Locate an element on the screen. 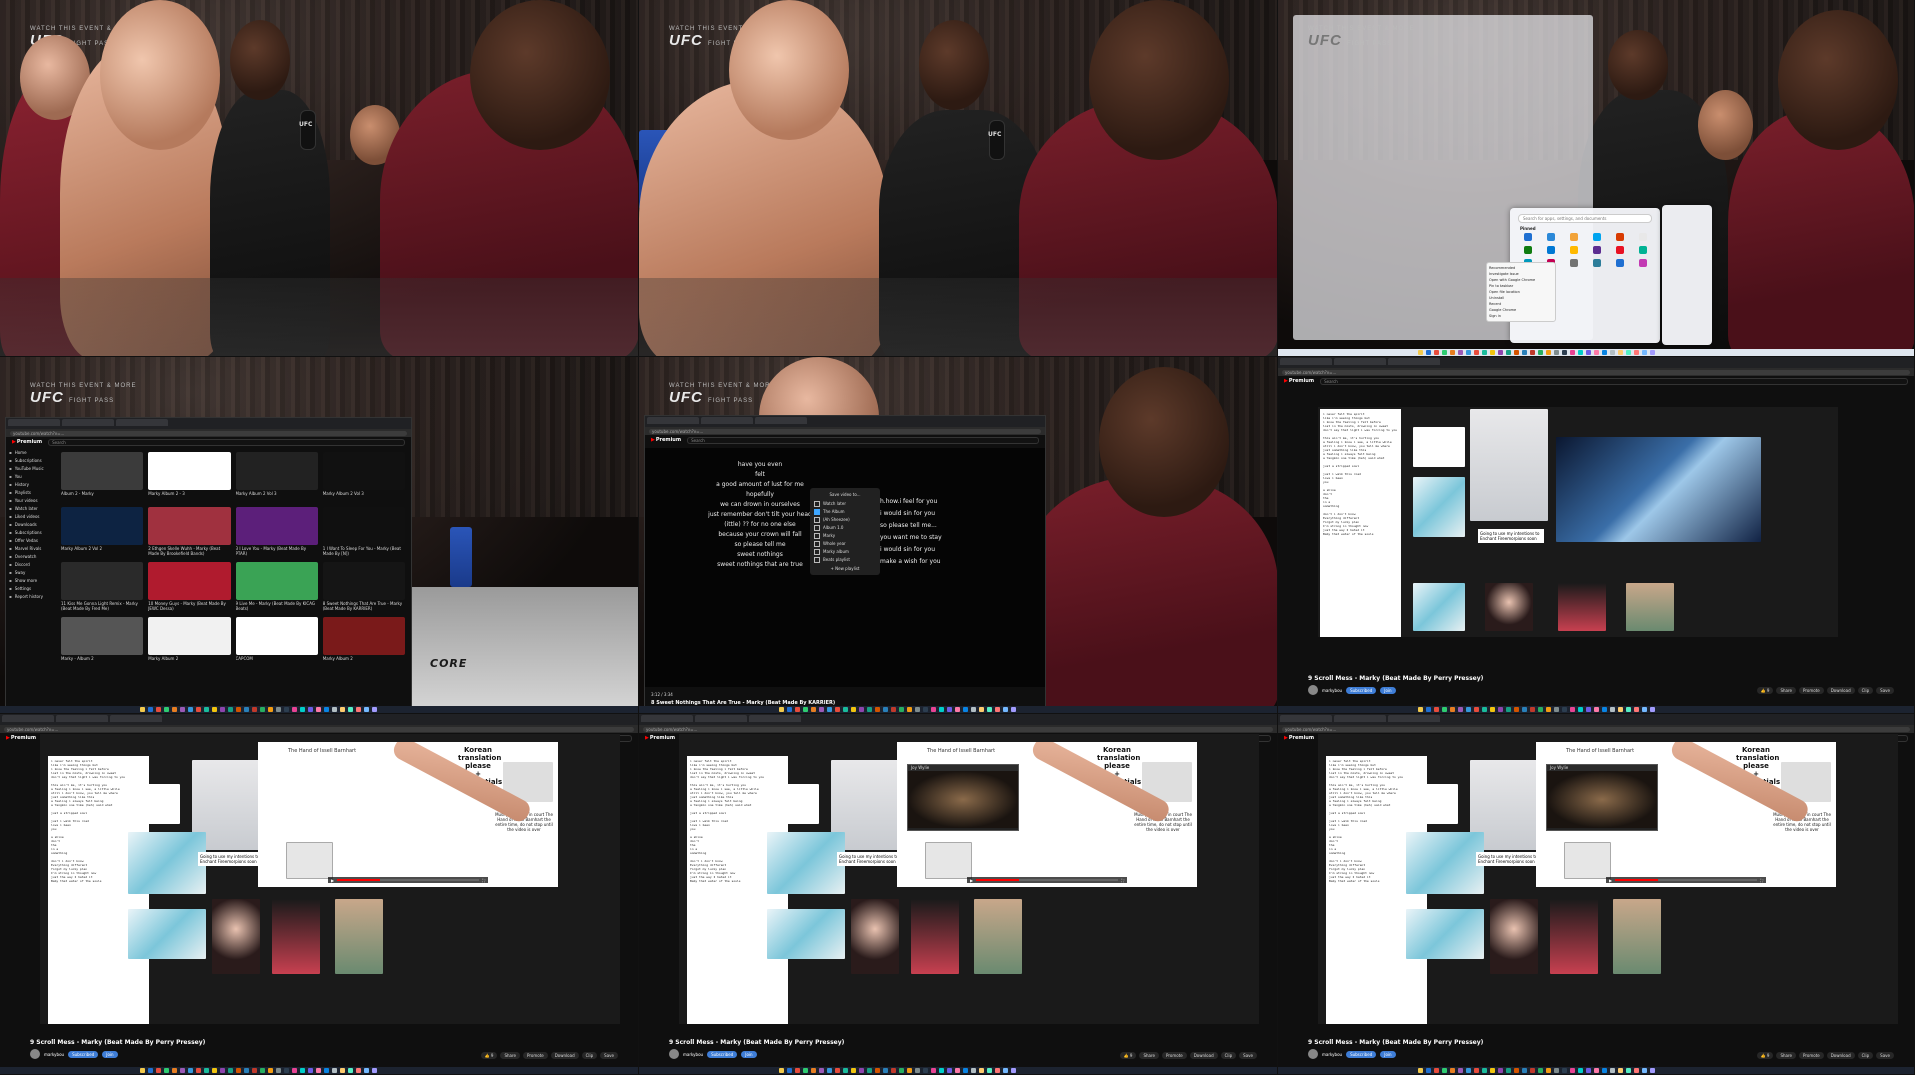  sidebar-item: Watch later is located at coordinates (33, 509).